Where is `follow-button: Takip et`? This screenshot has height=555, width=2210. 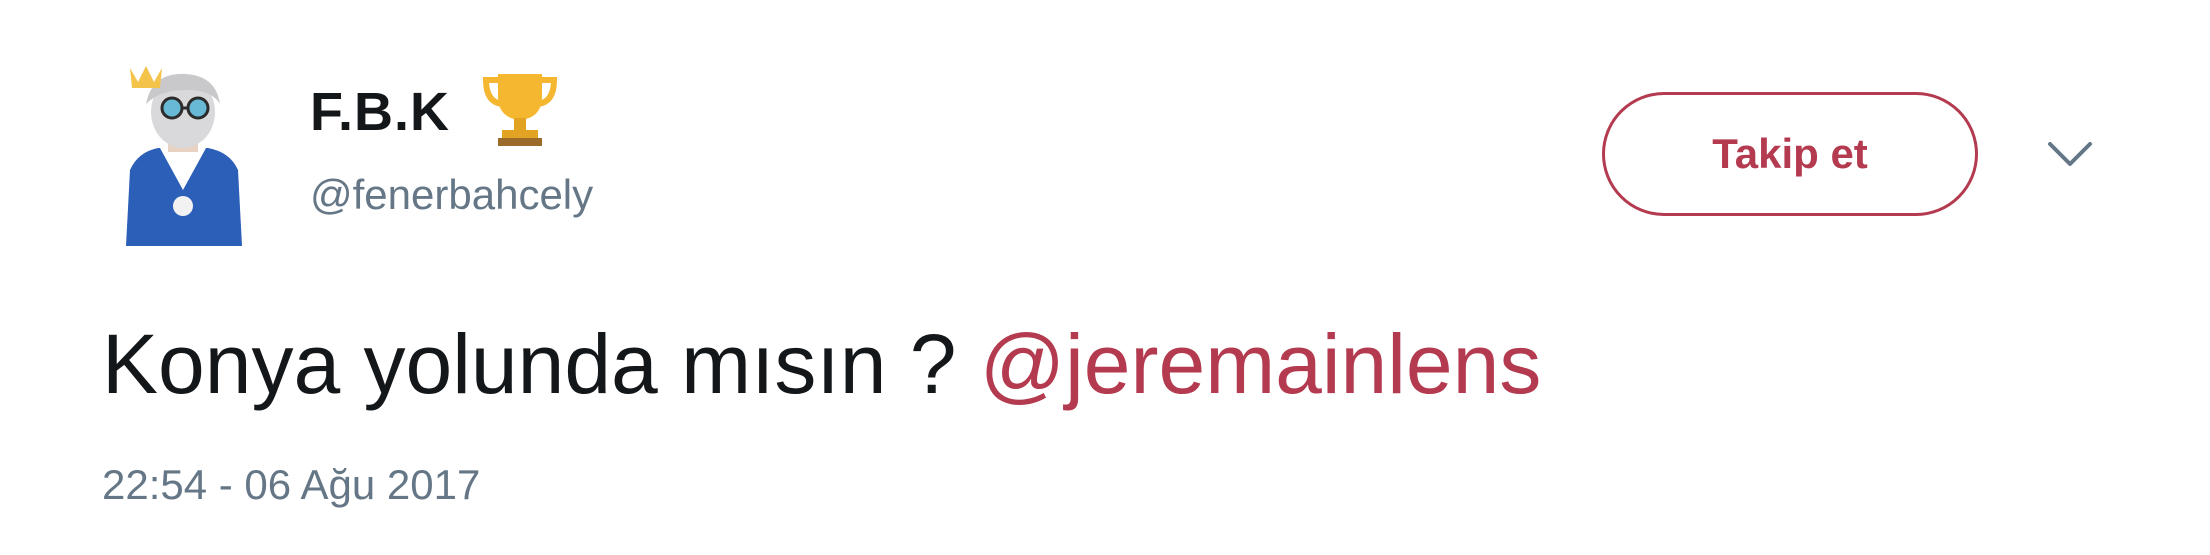 follow-button: Takip et is located at coordinates (1790, 154).